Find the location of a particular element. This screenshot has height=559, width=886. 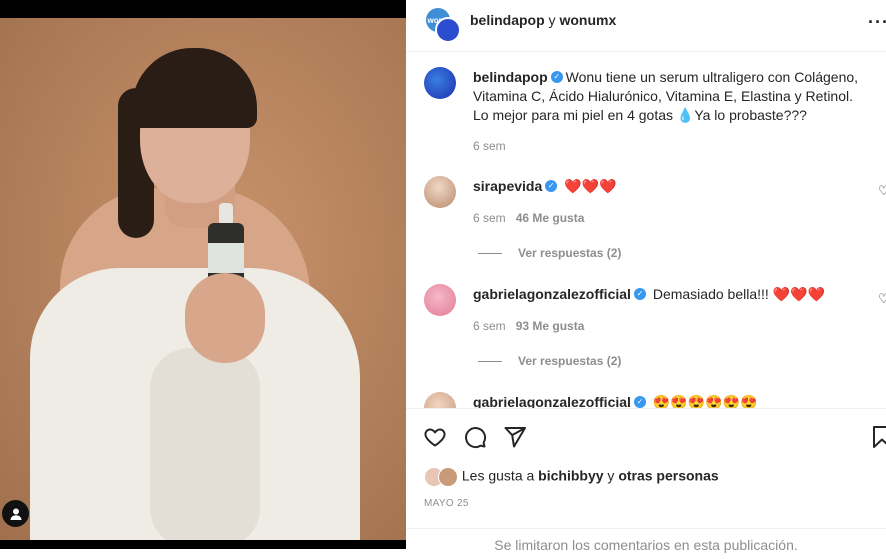

header-title: belindapop y wonumx is located at coordinates (543, 20).